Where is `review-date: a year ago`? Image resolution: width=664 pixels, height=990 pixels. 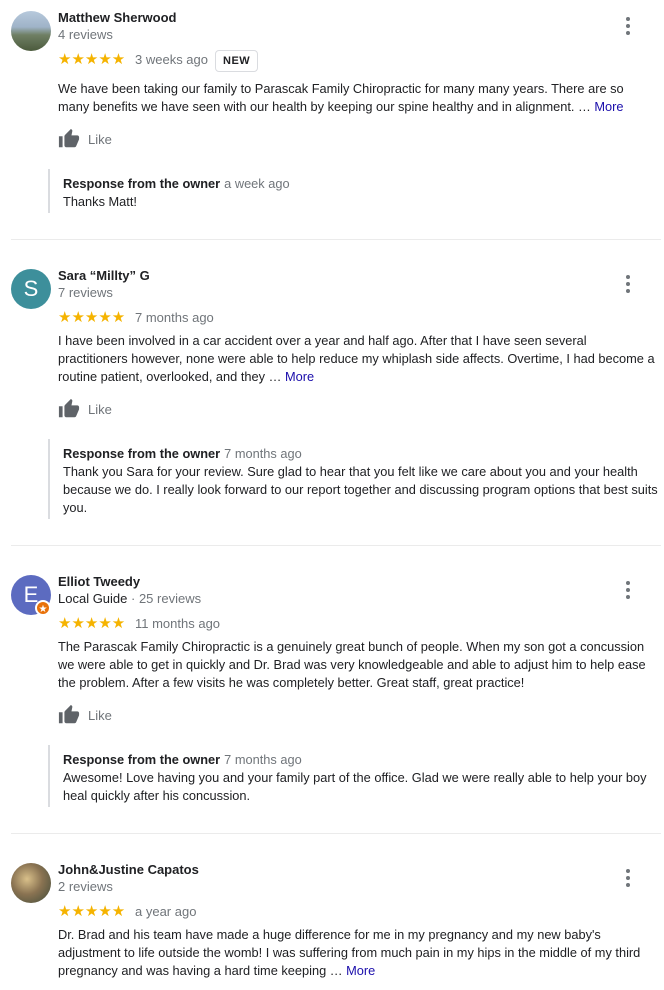
review-date: a year ago is located at coordinates (166, 911).